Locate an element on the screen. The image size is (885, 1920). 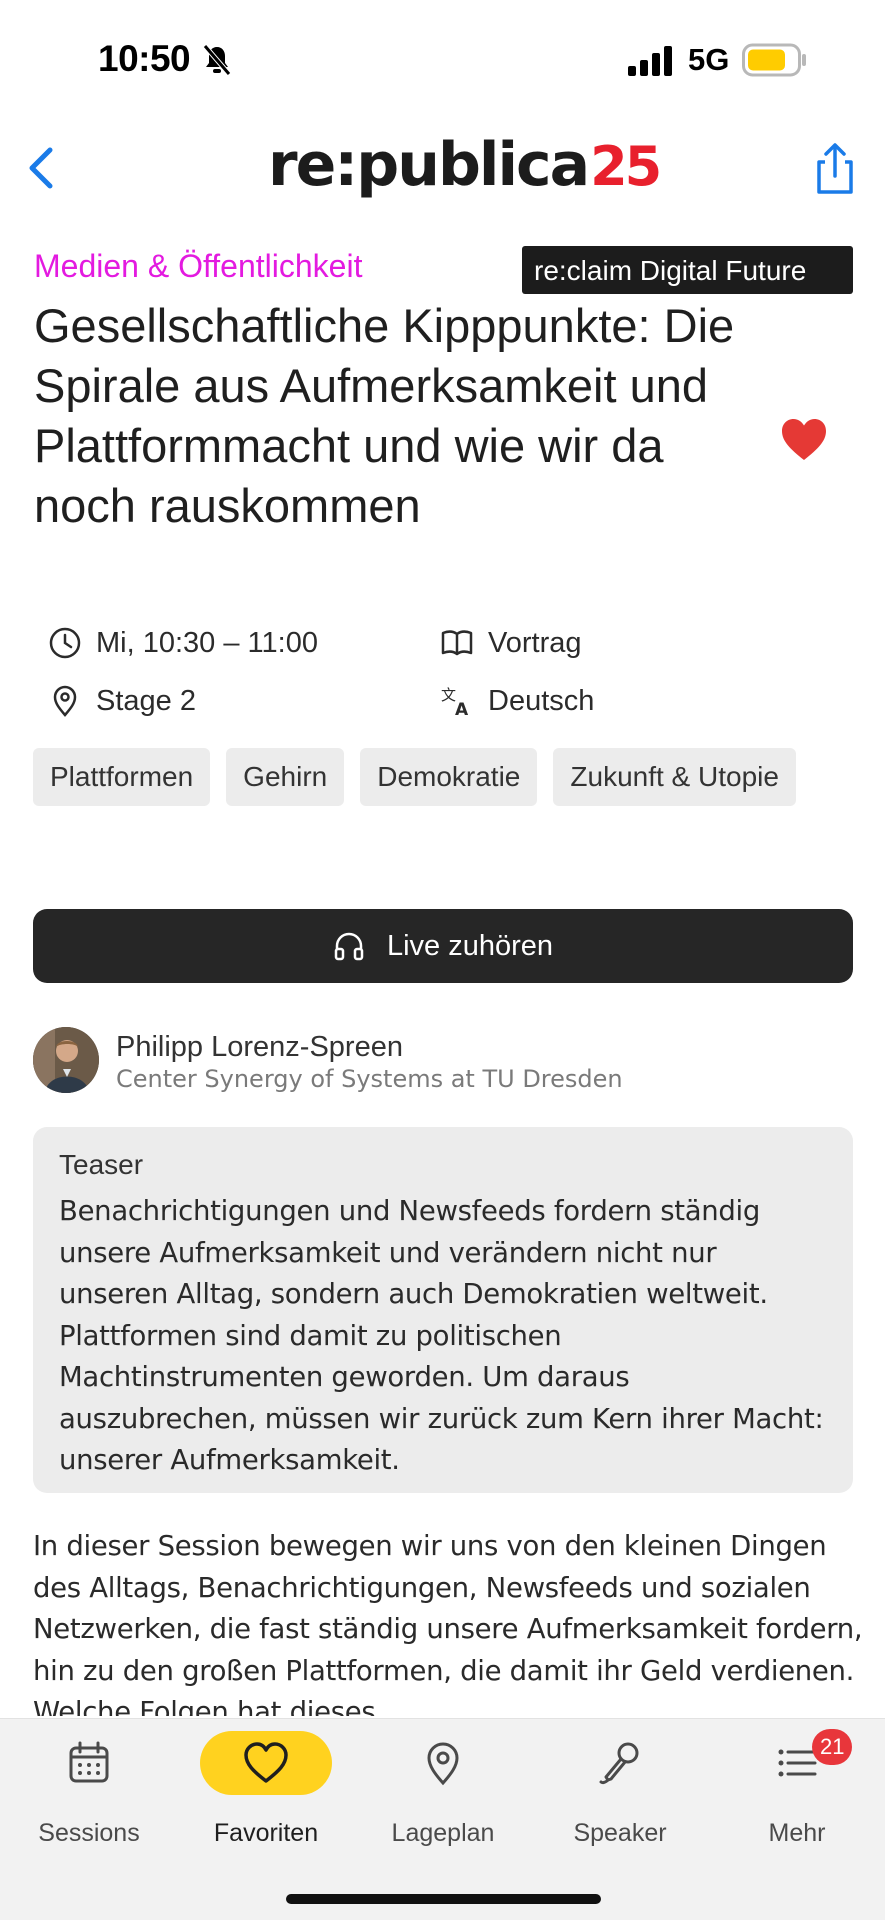
session-stage: Stage 2 is located at coordinates (122, 701).